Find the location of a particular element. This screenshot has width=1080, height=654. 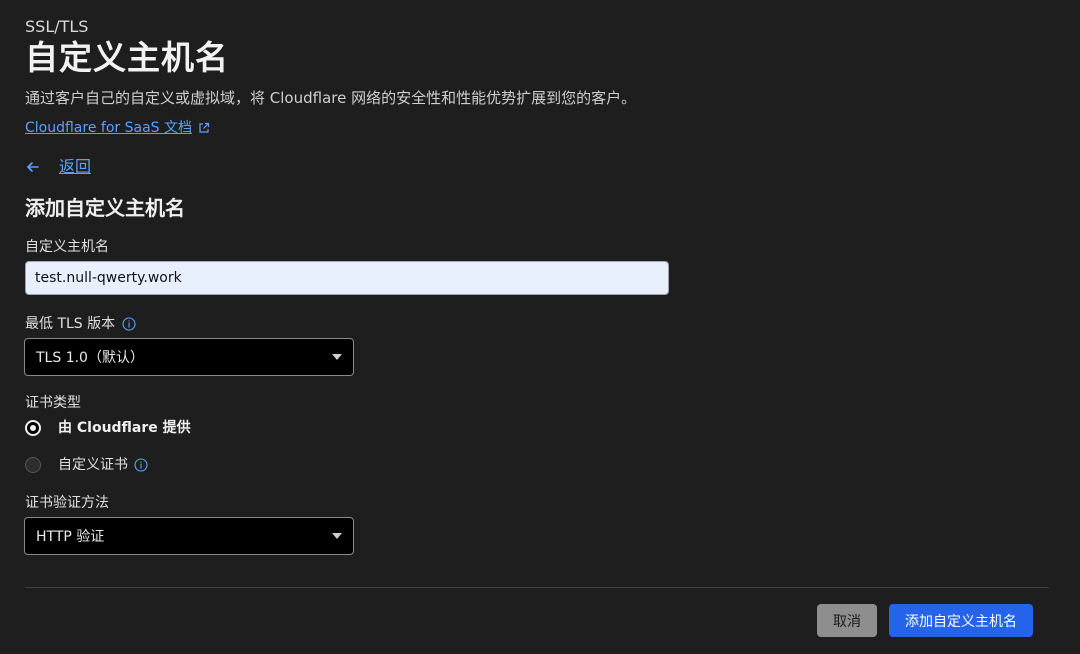

cert-type-option-label: 由 Cloudflare 提供 is located at coordinates (124, 428).